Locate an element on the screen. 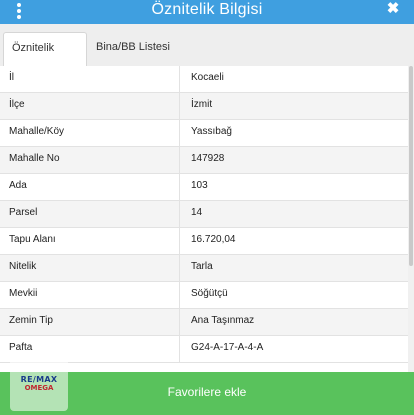 This screenshot has height=415, width=414. table-row: Tapu Alanı 16.720,04 is located at coordinates (207, 241).